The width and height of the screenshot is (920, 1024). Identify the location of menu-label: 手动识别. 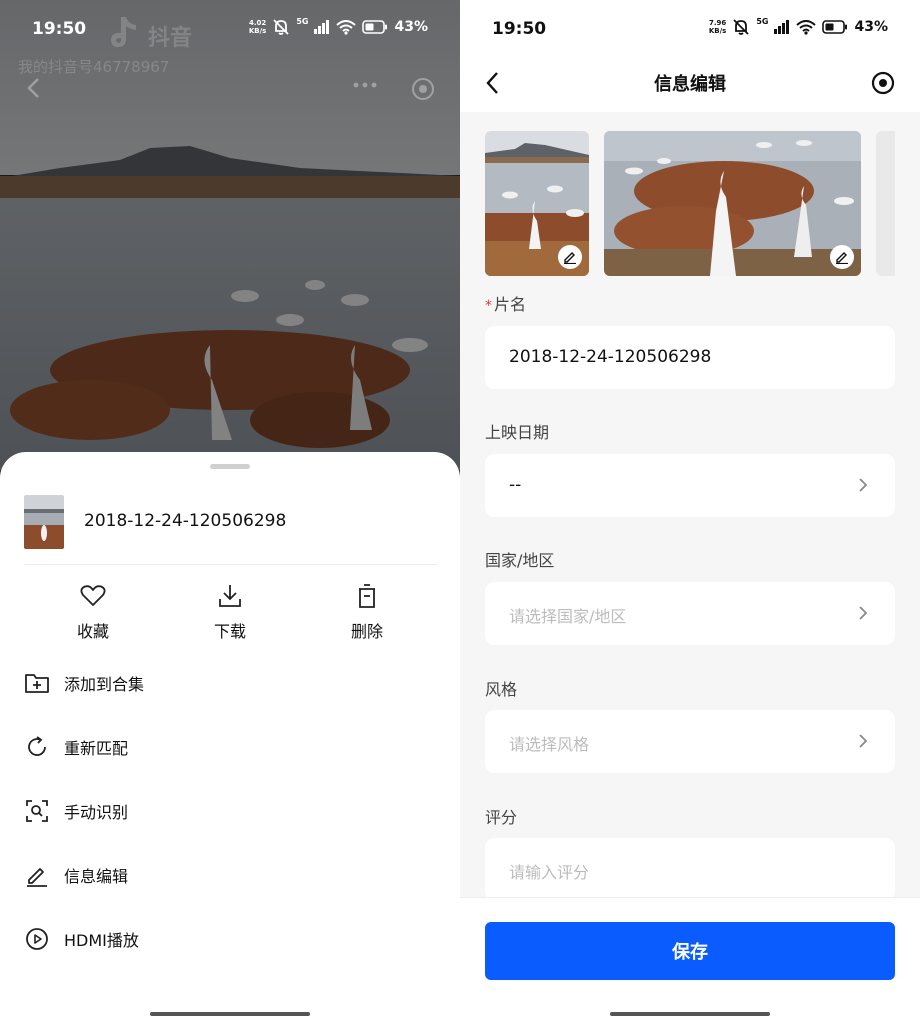
(96, 812).